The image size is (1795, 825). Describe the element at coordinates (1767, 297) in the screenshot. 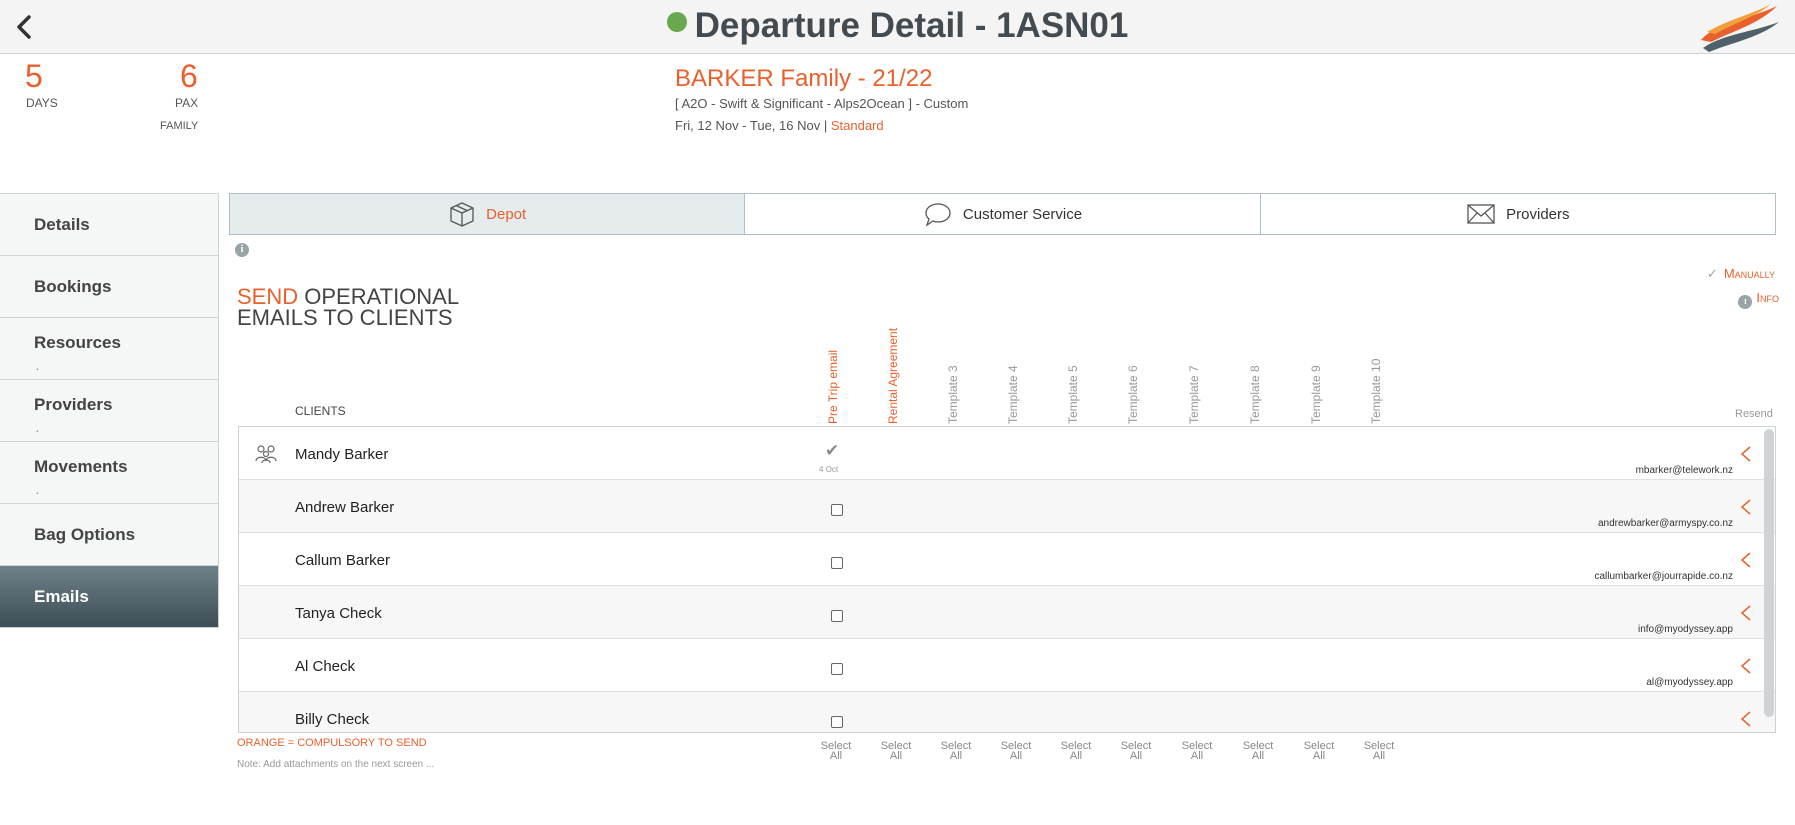

I see `legend-info-label: Info` at that location.